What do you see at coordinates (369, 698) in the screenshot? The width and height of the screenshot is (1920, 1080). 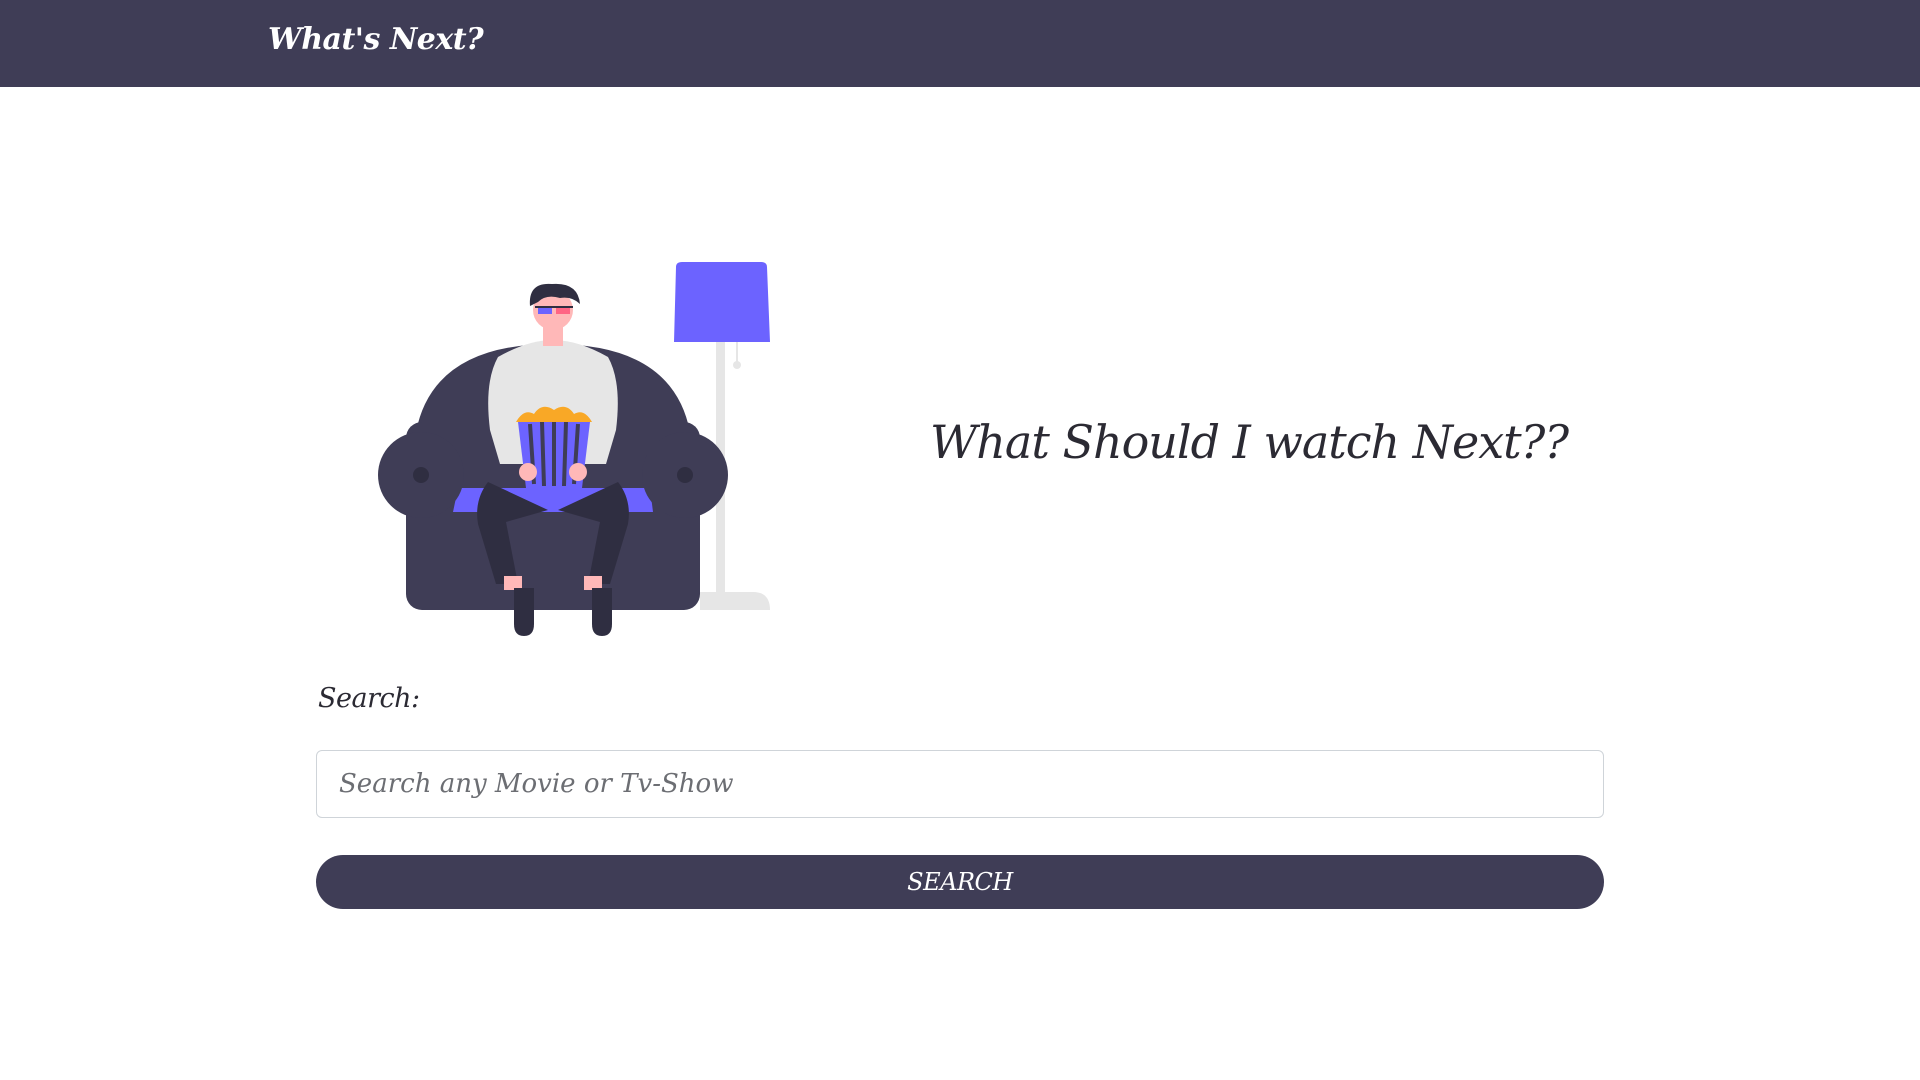 I see `search-label: Search:` at bounding box center [369, 698].